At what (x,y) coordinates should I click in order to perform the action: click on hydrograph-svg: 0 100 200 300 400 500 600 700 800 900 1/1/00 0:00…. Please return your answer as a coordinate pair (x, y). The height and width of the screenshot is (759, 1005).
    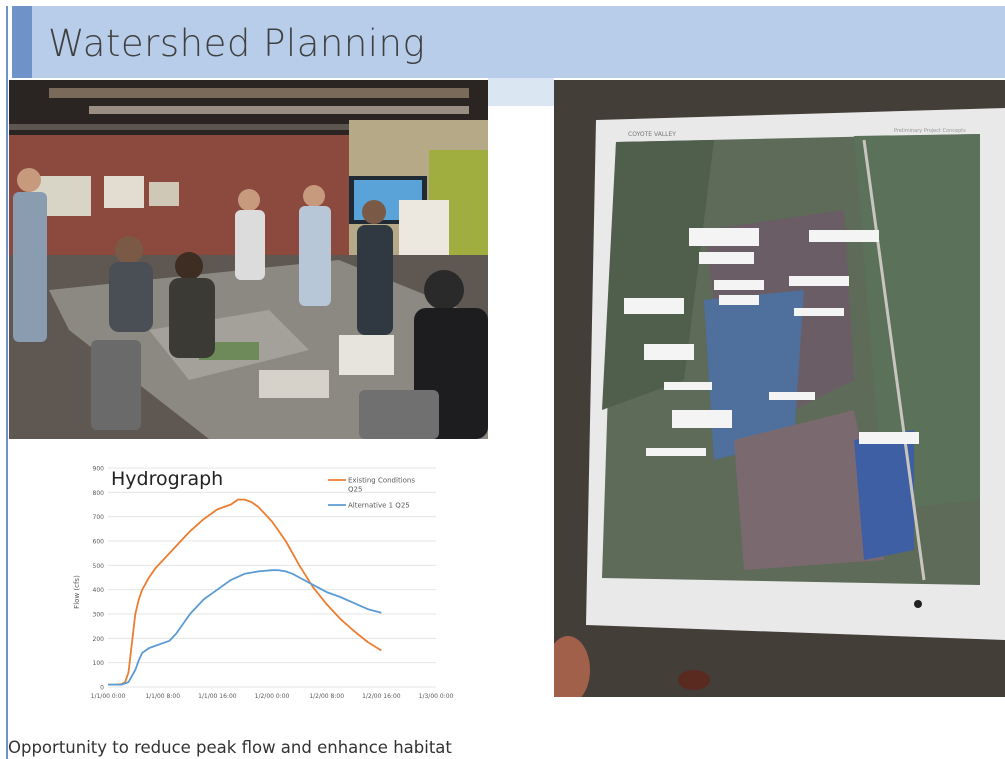
    Looking at the image, I should click on (263, 583).